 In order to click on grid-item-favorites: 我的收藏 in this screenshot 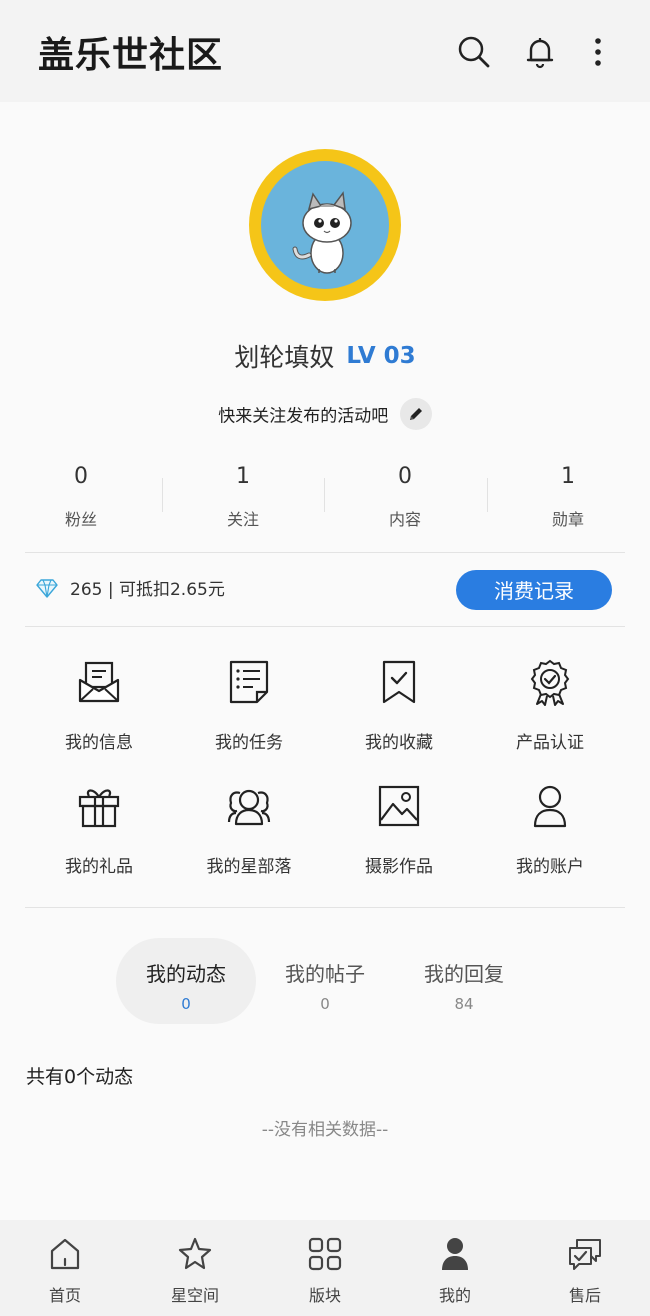, I will do `click(399, 705)`.